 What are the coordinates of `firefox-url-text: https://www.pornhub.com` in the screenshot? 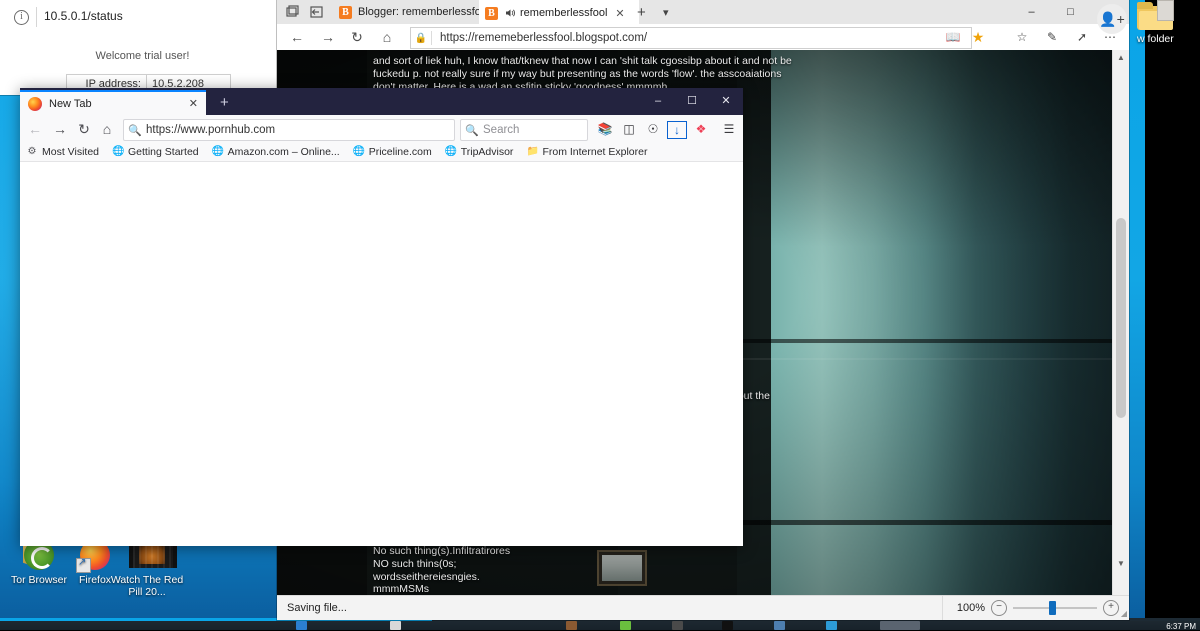 It's located at (210, 130).